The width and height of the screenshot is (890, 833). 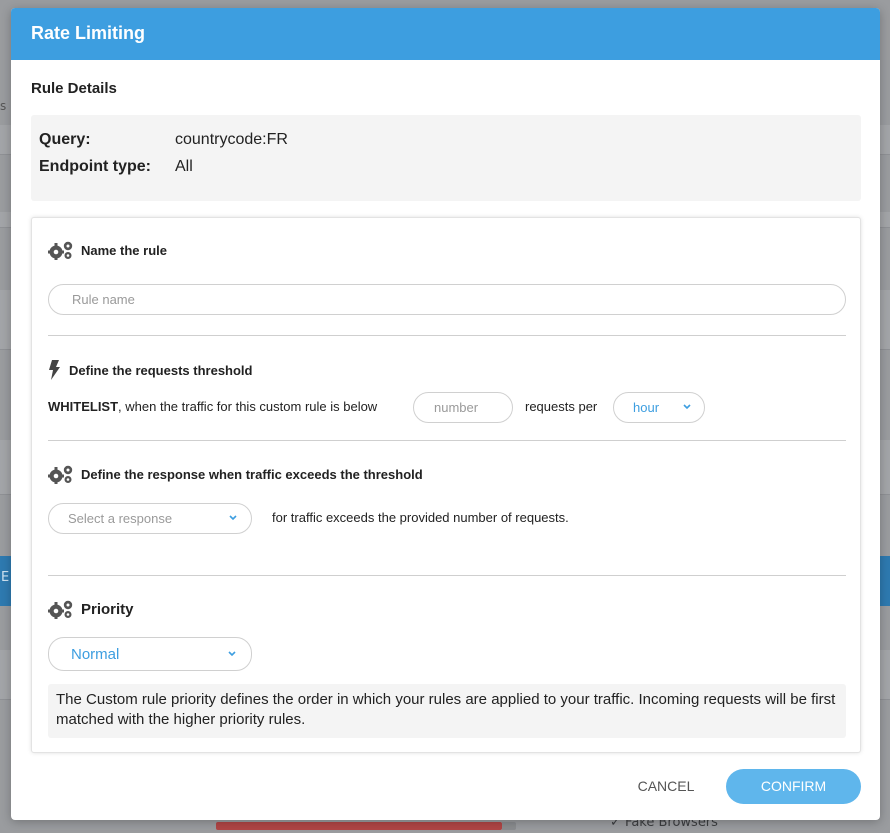 I want to click on name-section-title: Name the rule, so click(x=124, y=250).